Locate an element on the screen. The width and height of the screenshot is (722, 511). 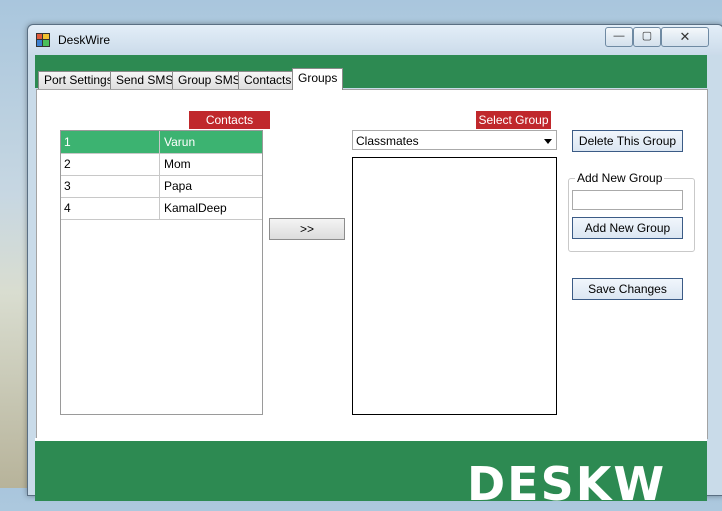
delete-group-button: Delete This Group is located at coordinates (627, 141).